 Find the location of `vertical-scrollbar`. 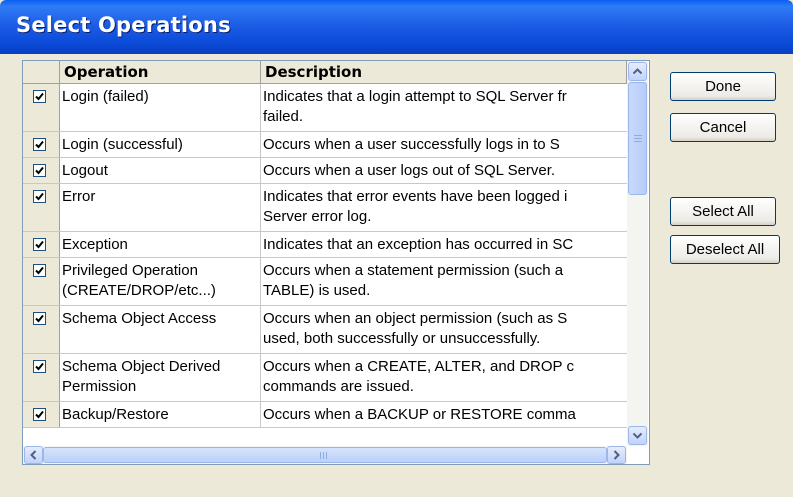

vertical-scrollbar is located at coordinates (637, 253).